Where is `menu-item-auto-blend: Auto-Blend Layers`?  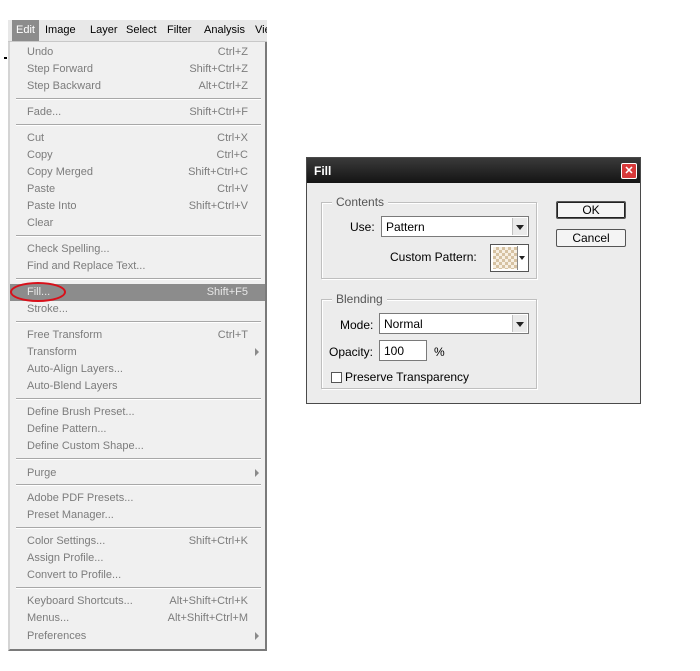
menu-item-auto-blend: Auto-Blend Layers is located at coordinates (137, 386).